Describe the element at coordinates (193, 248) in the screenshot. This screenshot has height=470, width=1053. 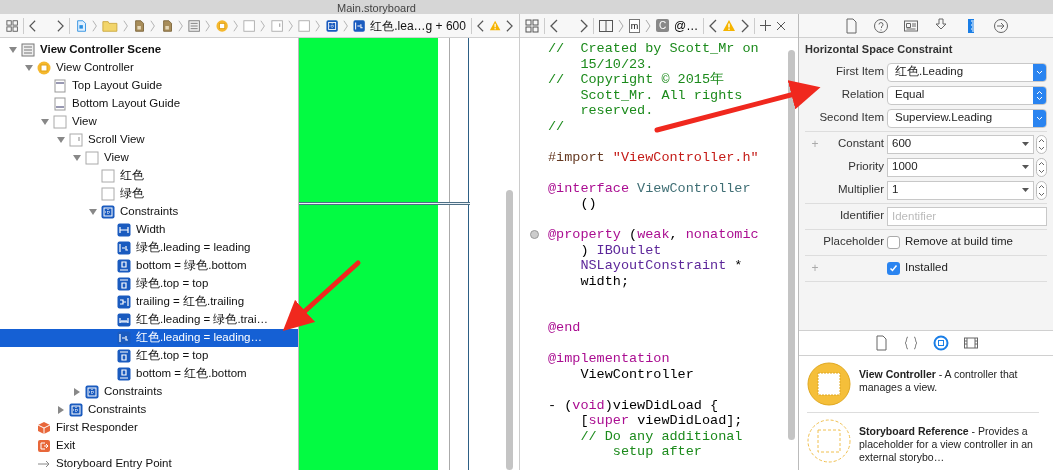
I see `outline-label: 绿色.leading = leading` at that location.